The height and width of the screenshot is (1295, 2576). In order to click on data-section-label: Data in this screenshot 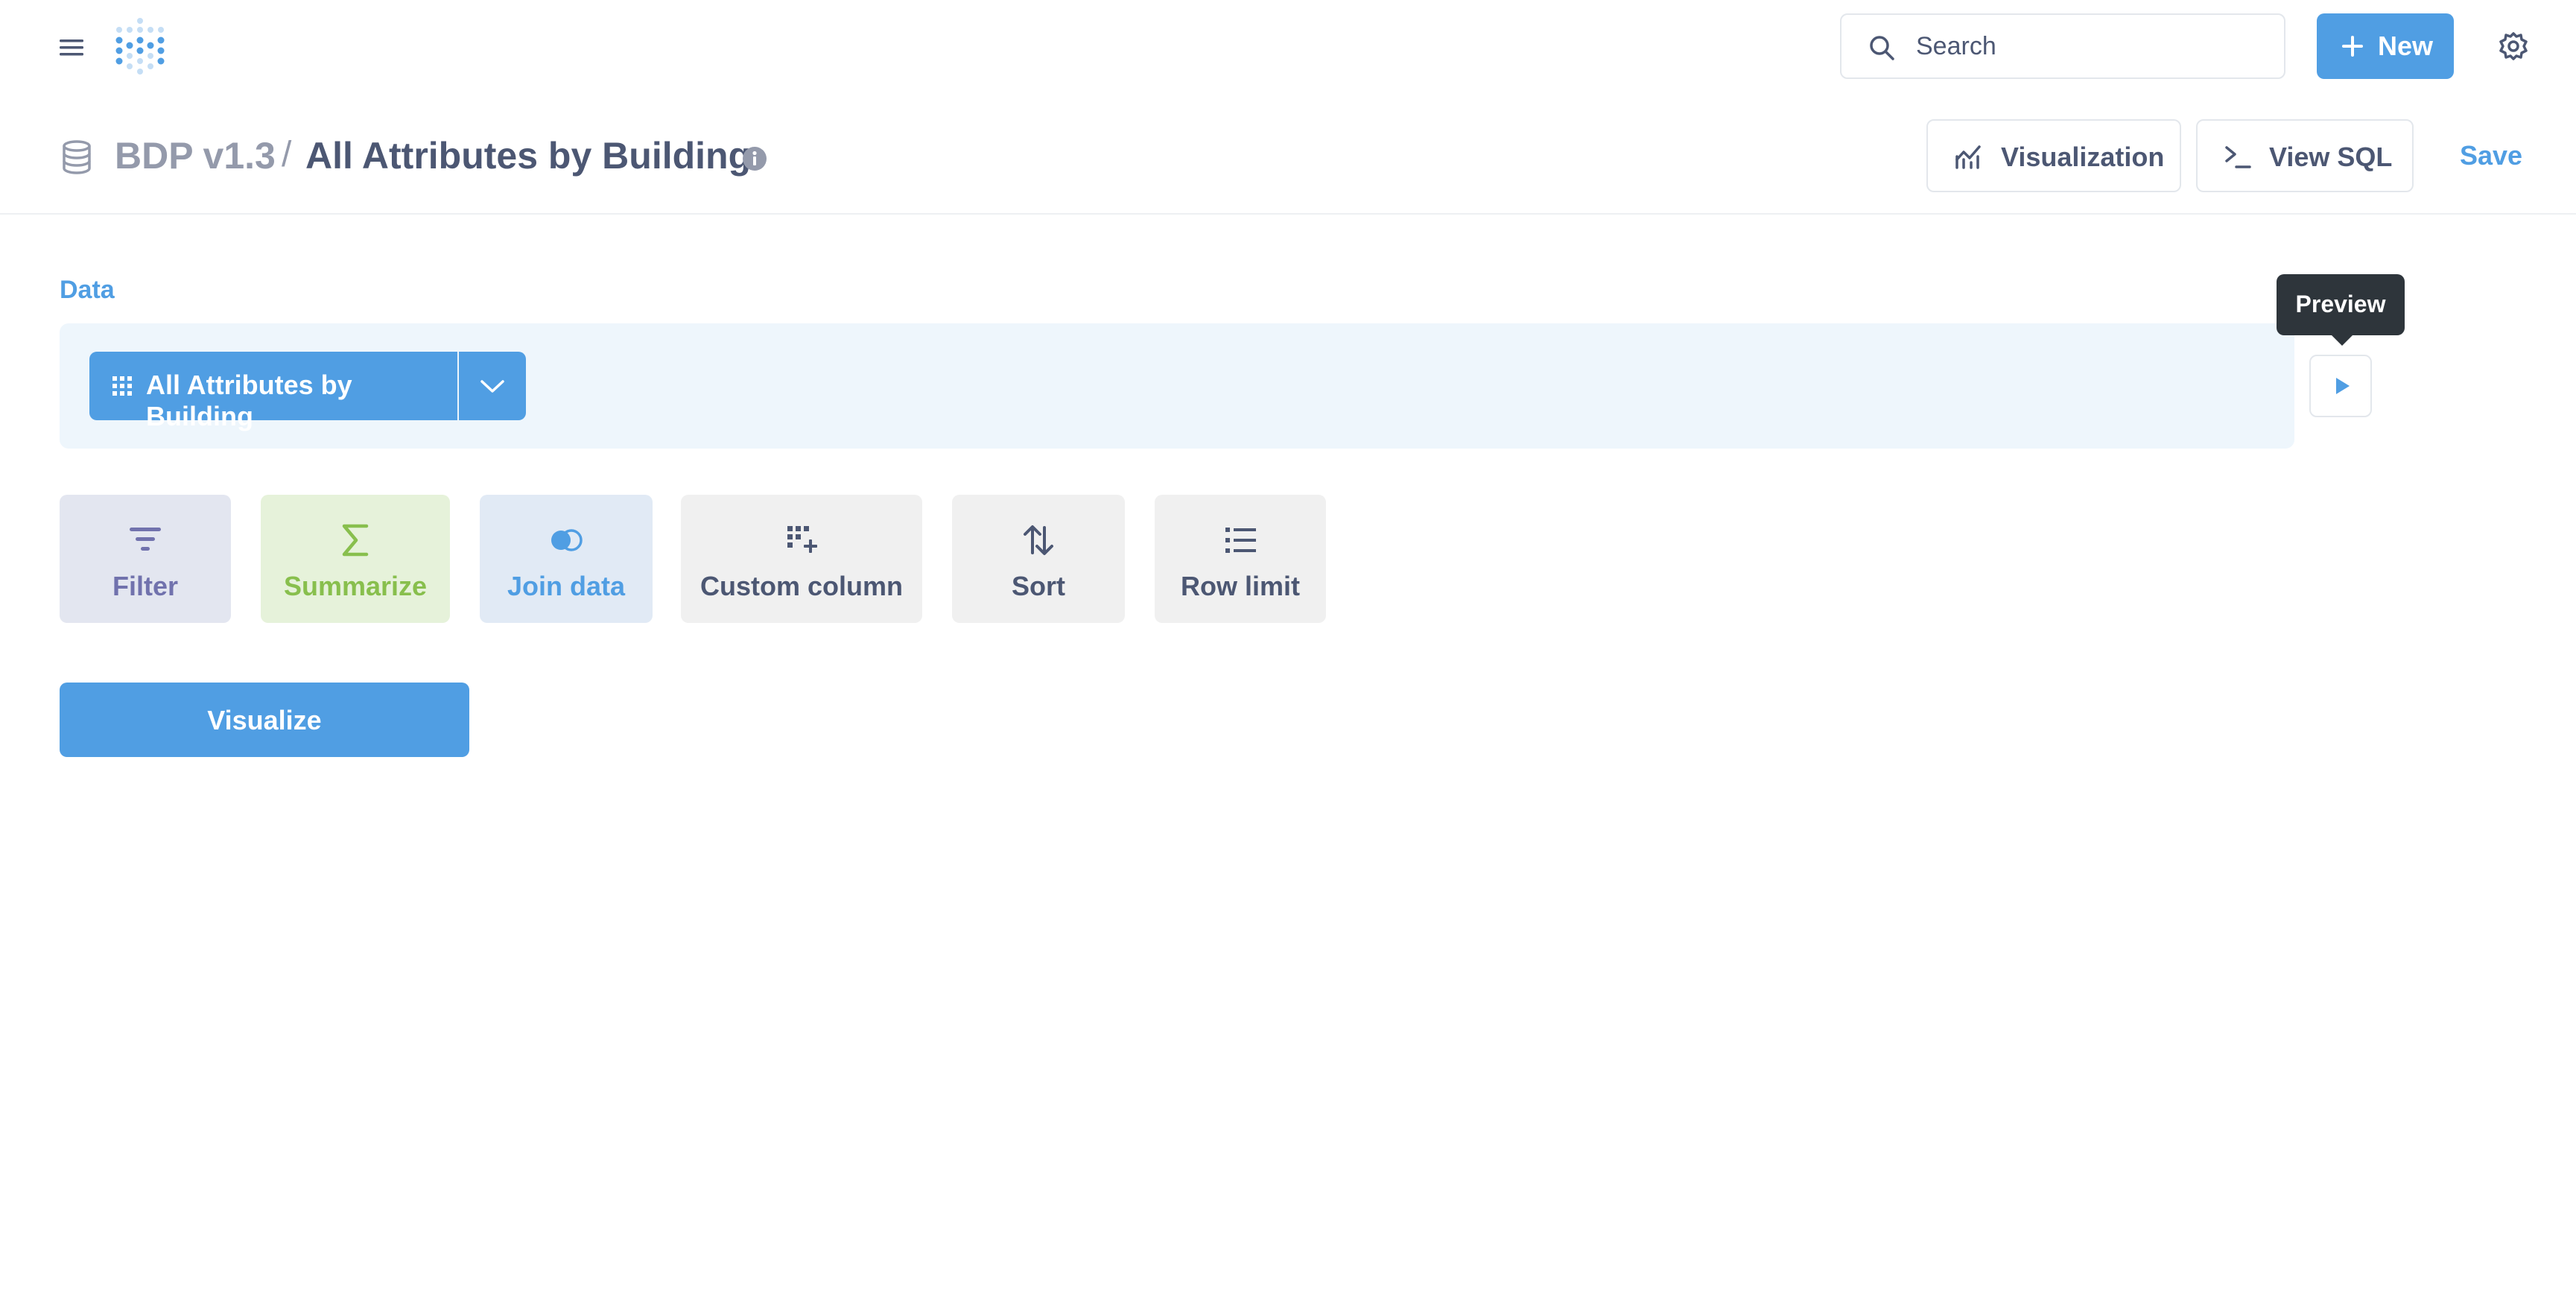, I will do `click(88, 290)`.